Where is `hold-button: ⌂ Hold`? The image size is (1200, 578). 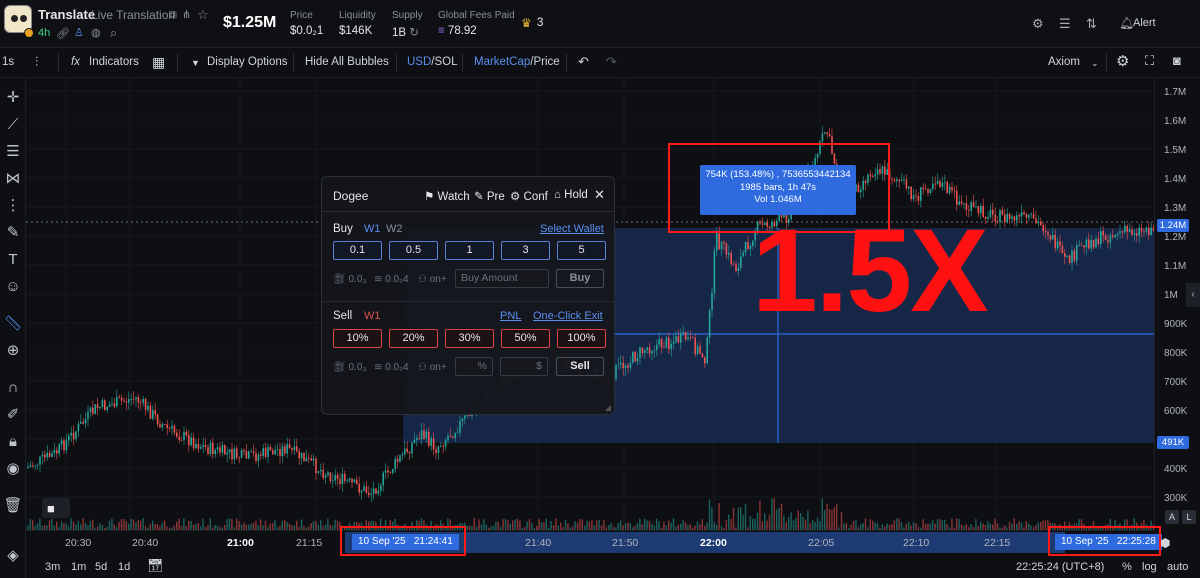 hold-button: ⌂ Hold is located at coordinates (571, 195).